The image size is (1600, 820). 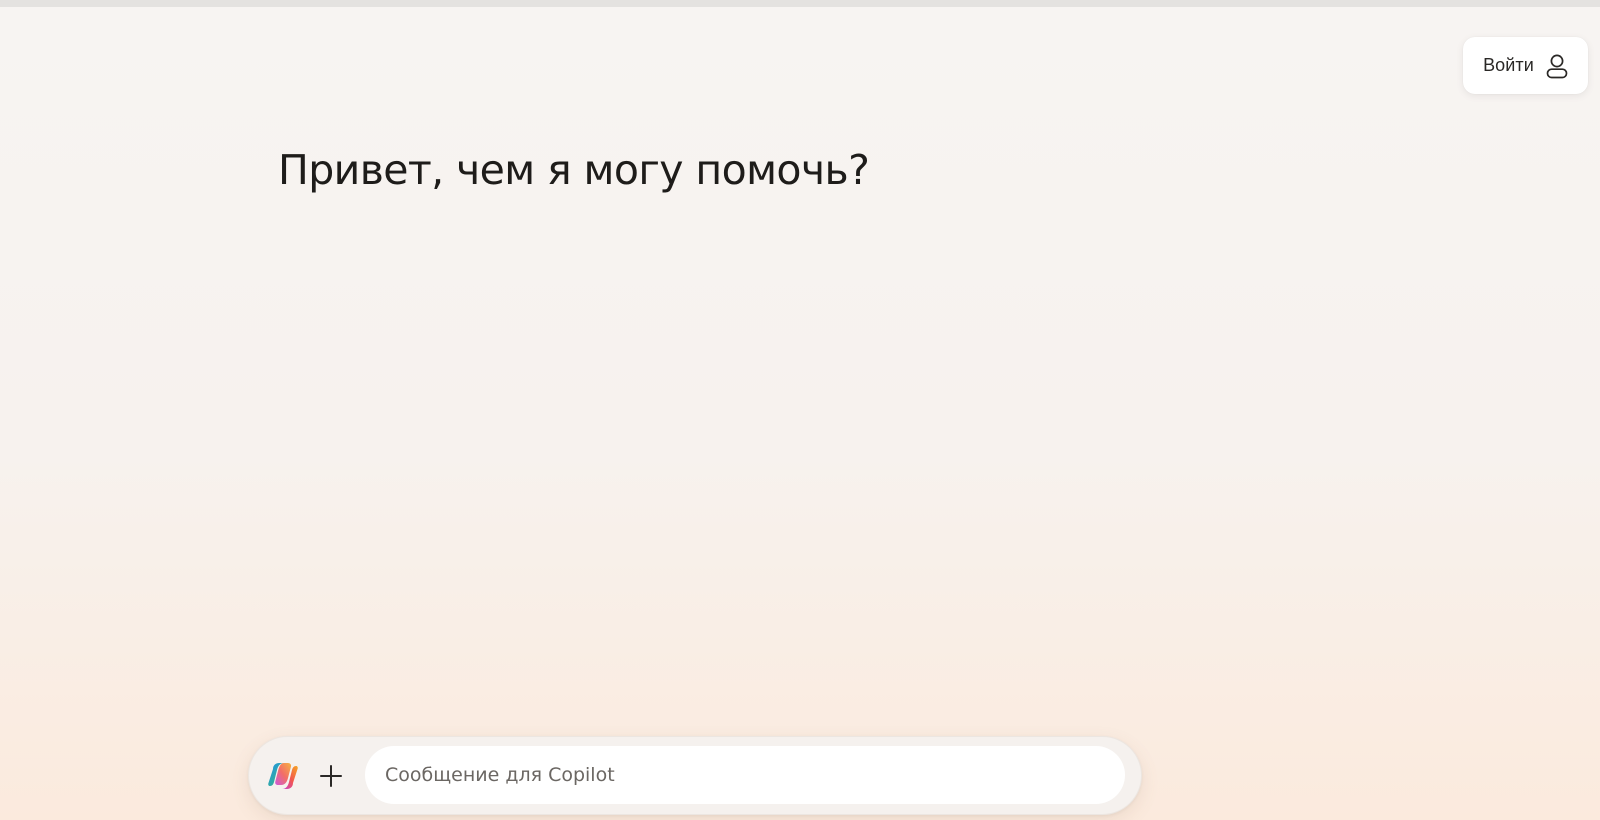 I want to click on plus-icon, so click(x=331, y=776).